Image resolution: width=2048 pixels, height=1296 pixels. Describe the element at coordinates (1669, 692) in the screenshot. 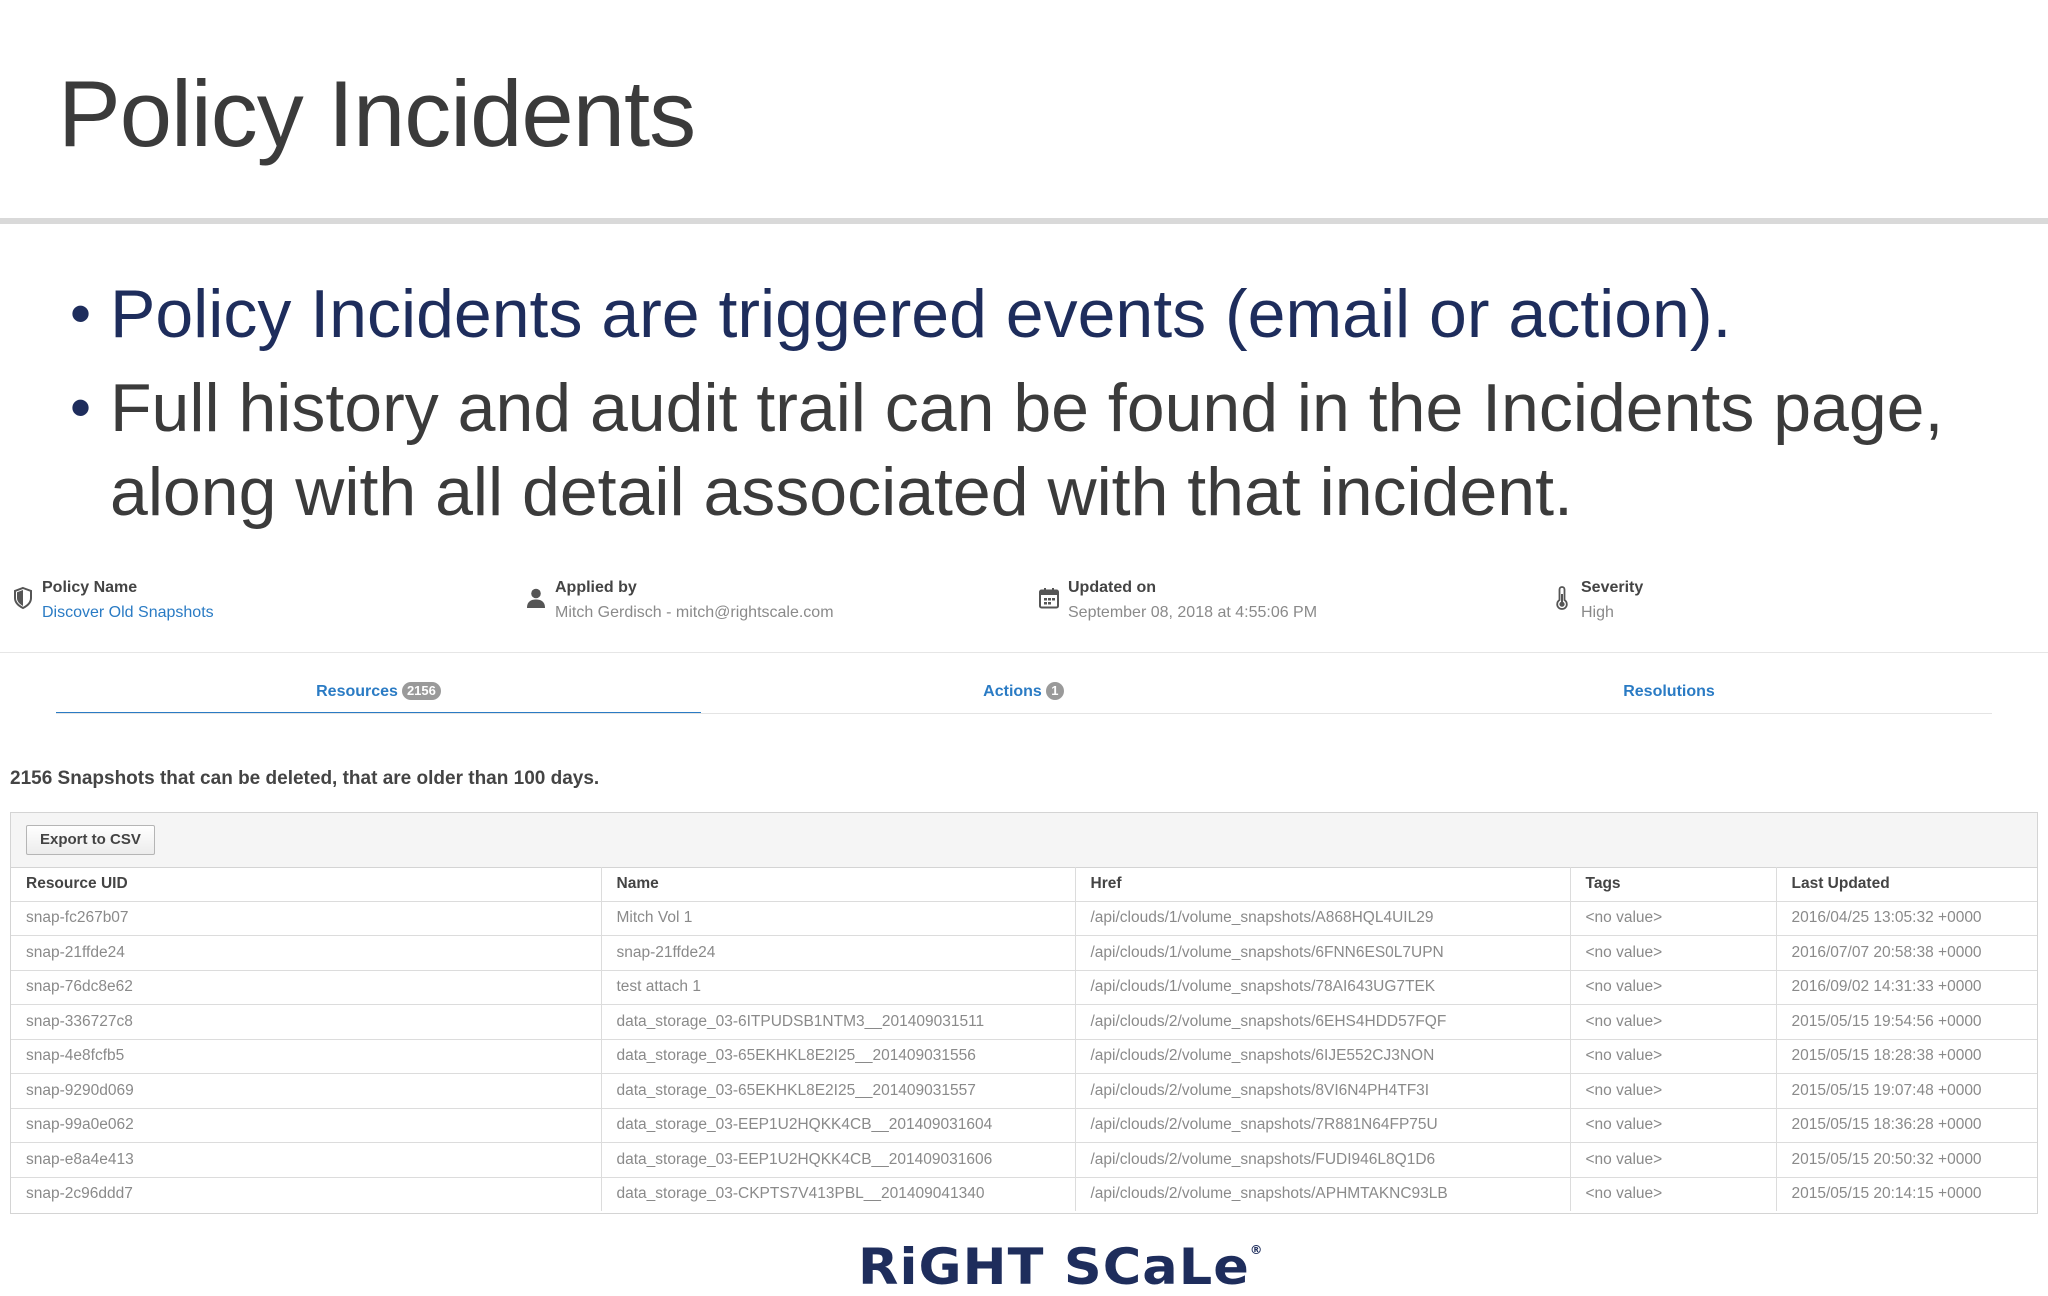

I see `tab-resolutions: Resolutions` at that location.